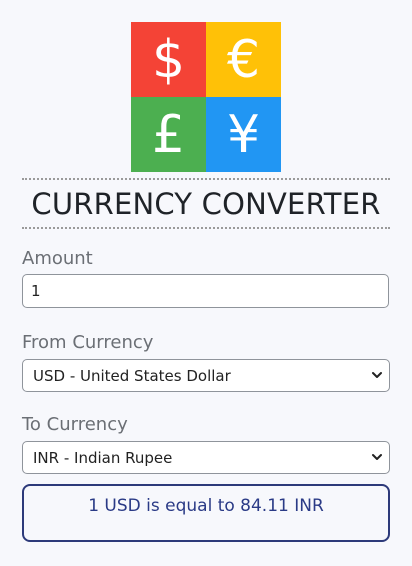 The width and height of the screenshot is (412, 566). Describe the element at coordinates (243, 59) in the screenshot. I see `euro-sign-tile: €` at that location.